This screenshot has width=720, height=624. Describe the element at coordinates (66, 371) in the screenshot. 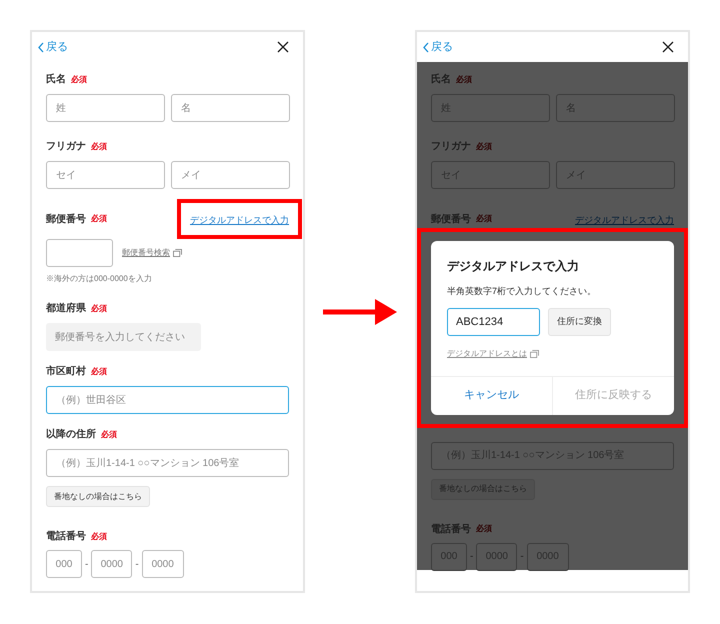

I see `field-label: 市区町村` at that location.